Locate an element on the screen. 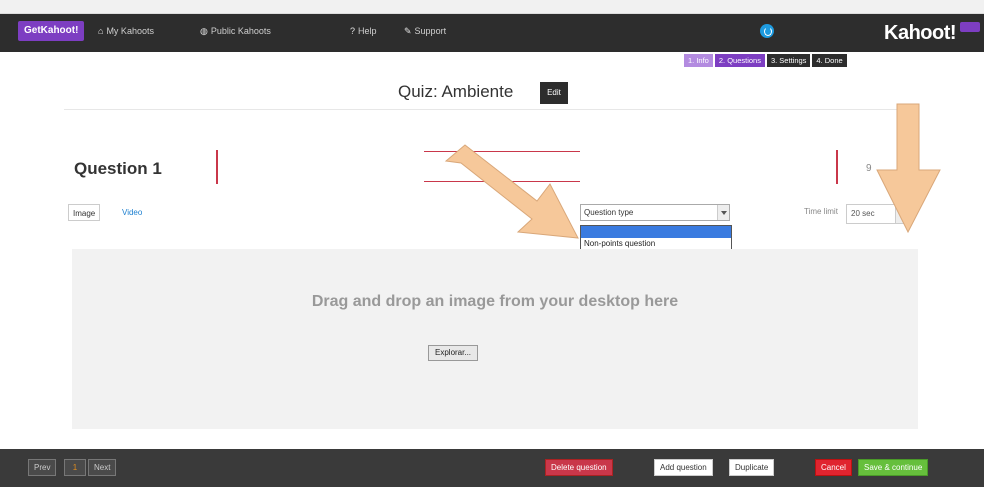 The height and width of the screenshot is (487, 984). question-type-dropdown: Non-points question is located at coordinates (656, 238).